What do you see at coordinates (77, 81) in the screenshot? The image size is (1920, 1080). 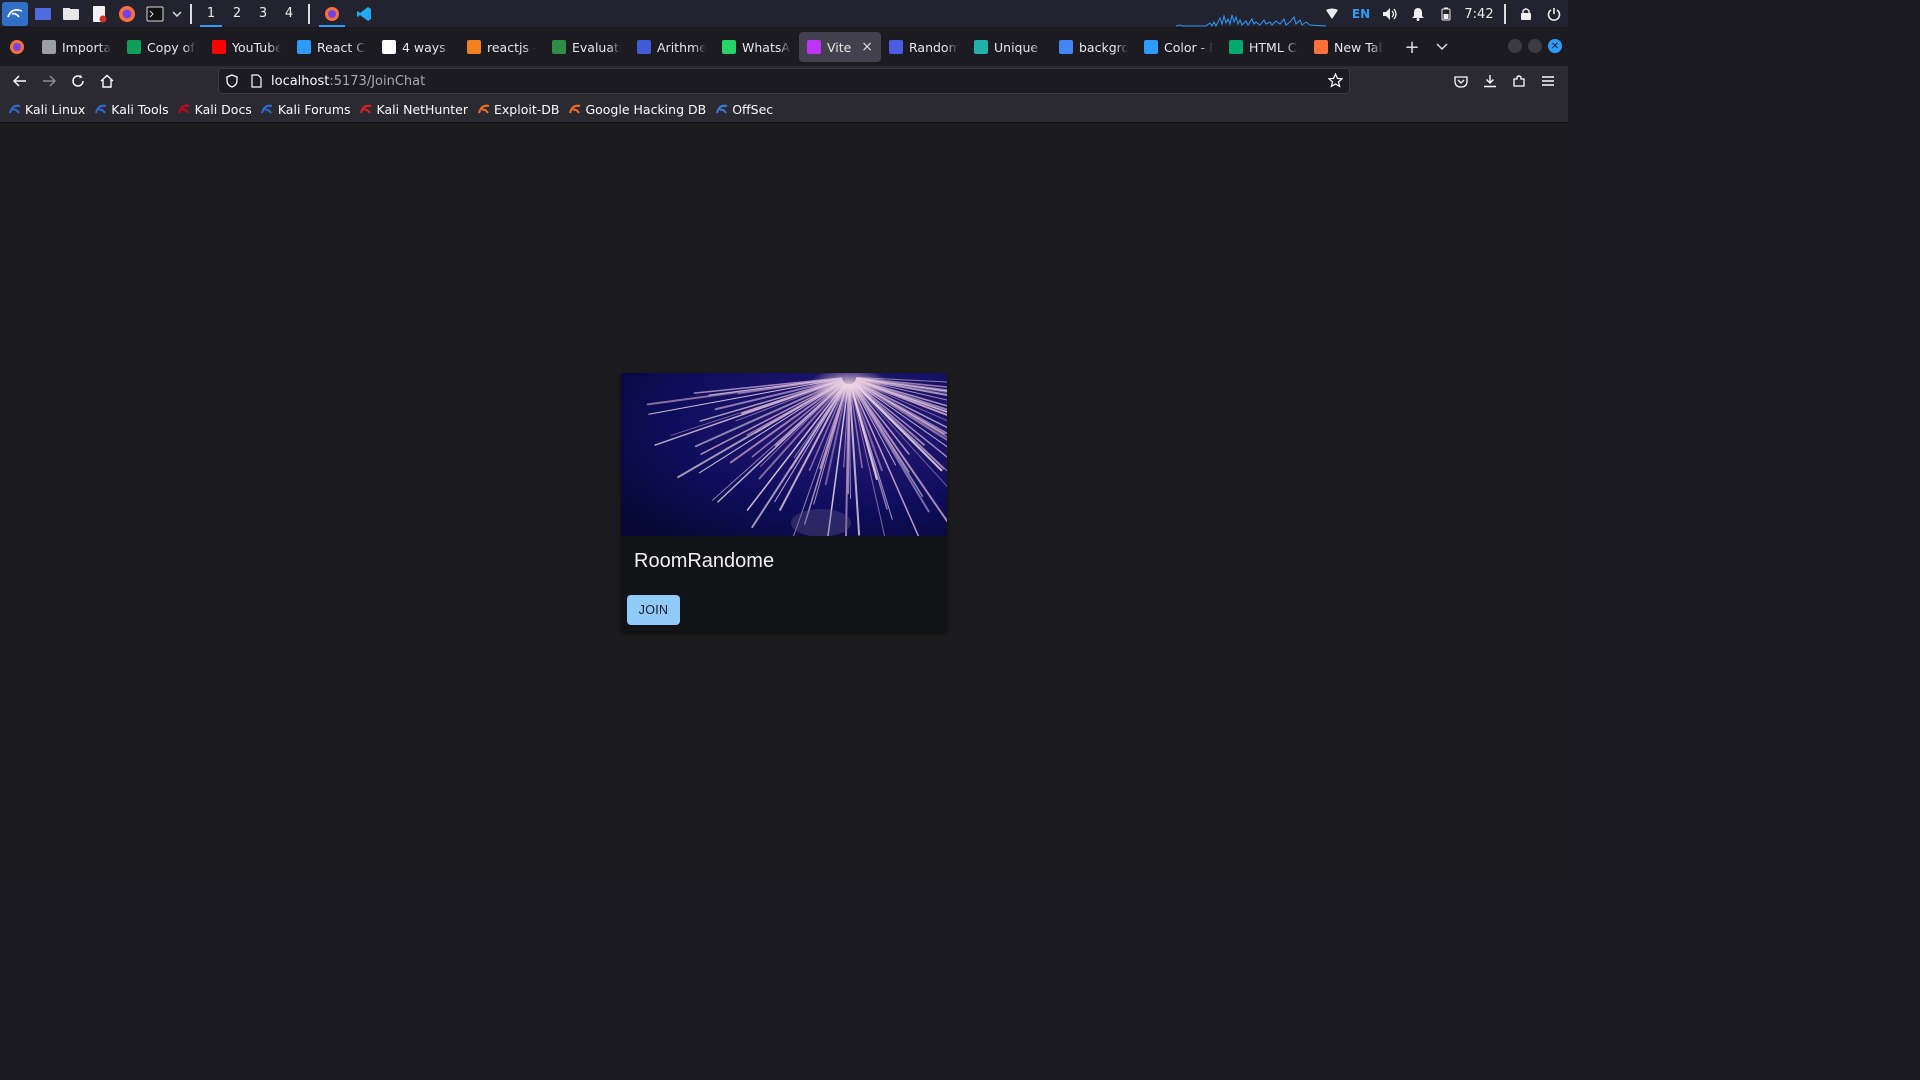 I see `reload-button` at bounding box center [77, 81].